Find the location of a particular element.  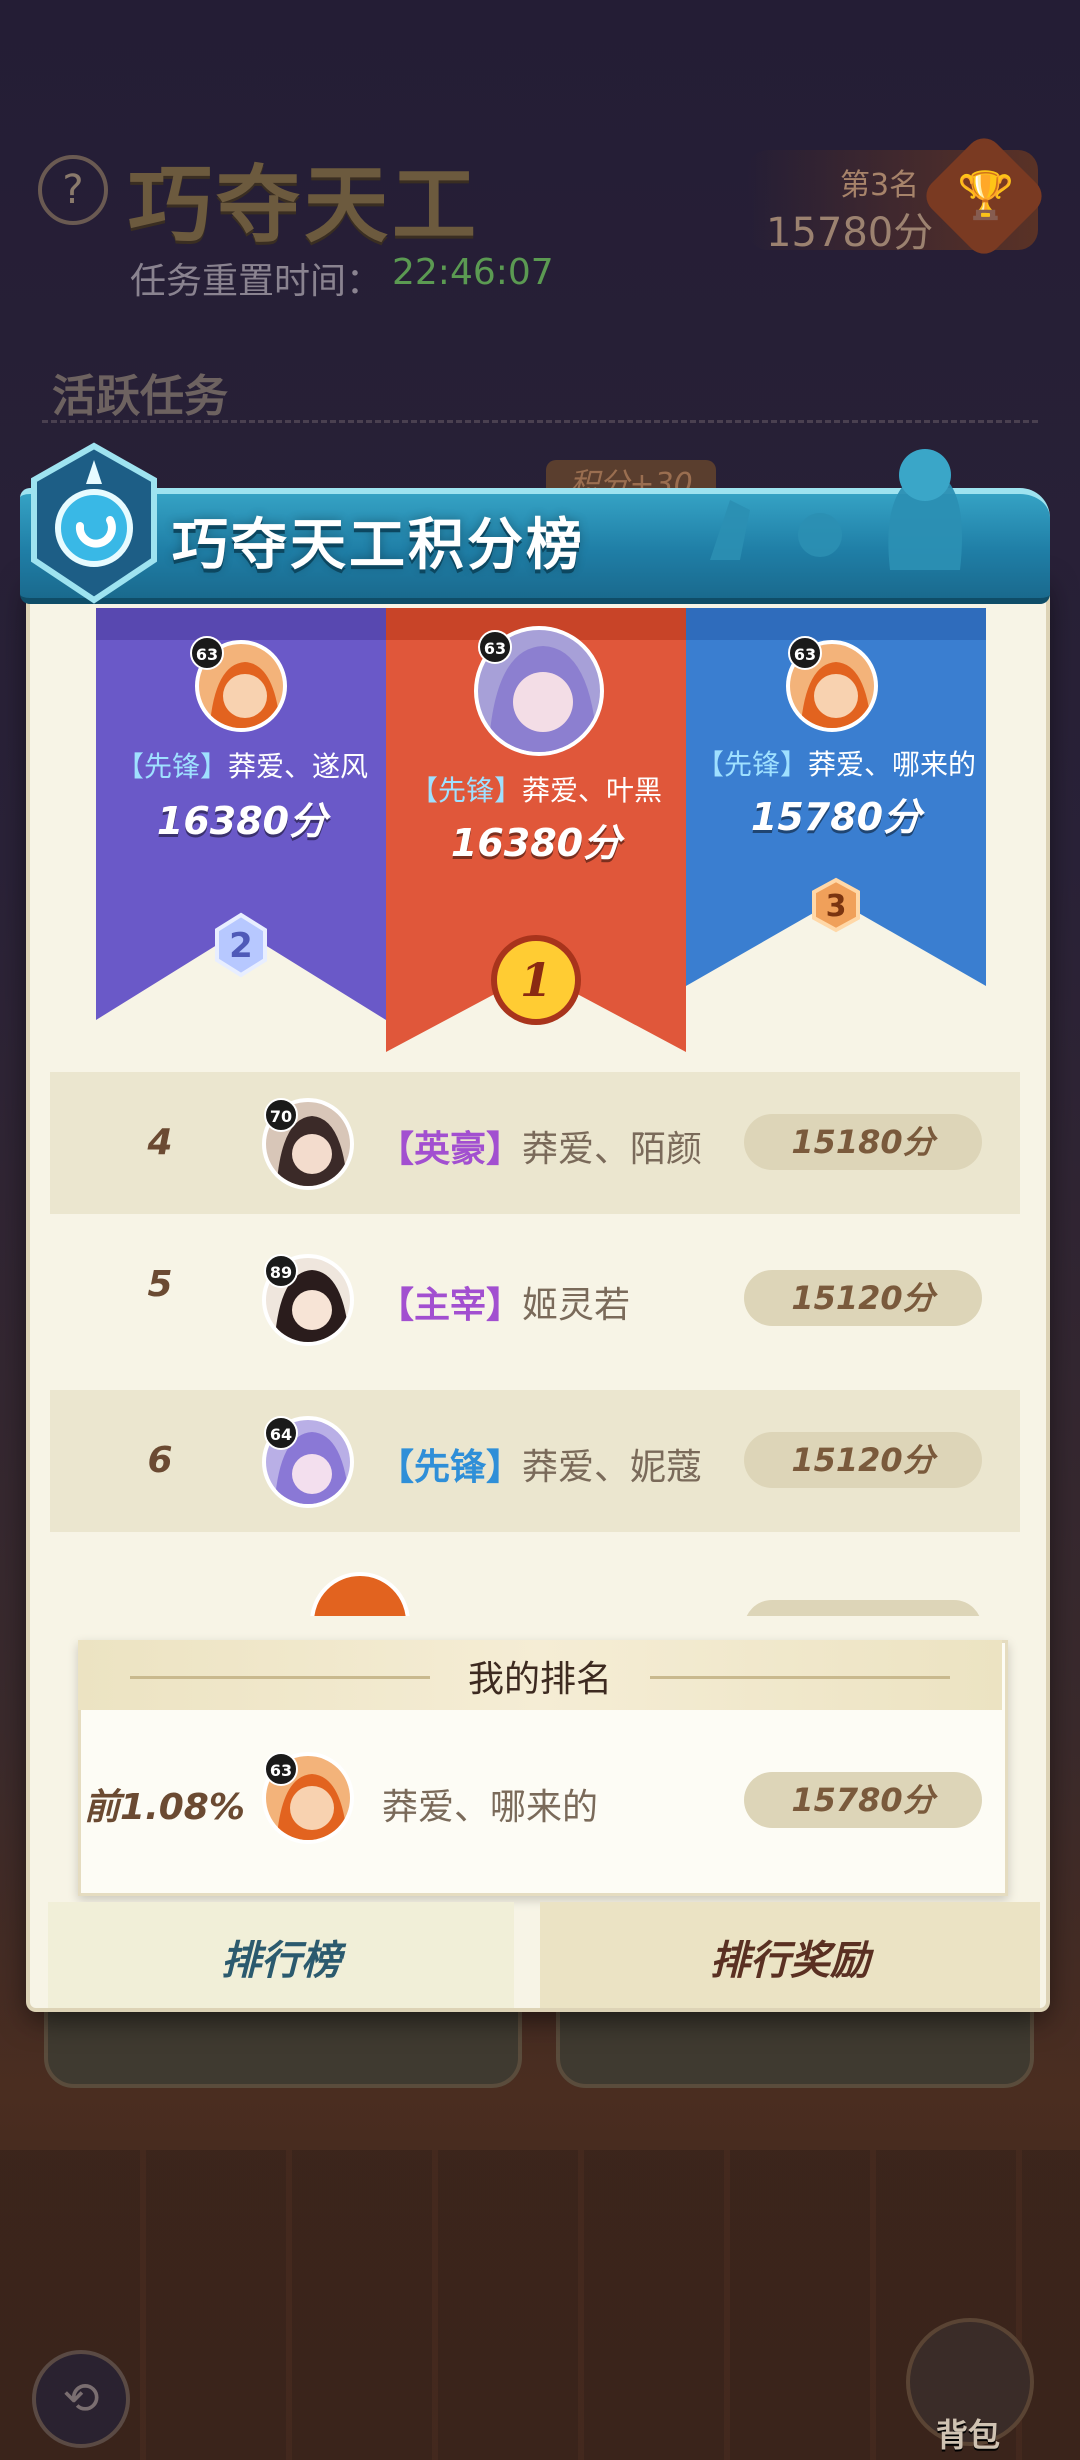

leaderboard-row-partial is located at coordinates (535, 1577).